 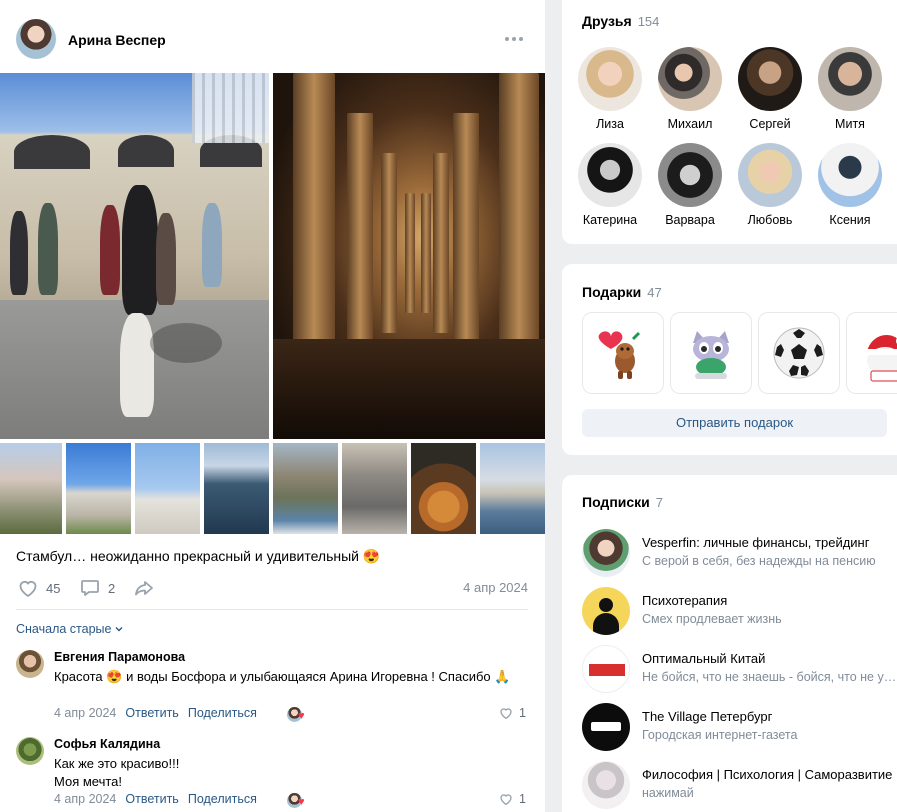 I want to click on subscription-item: Психотерапия Смех продлевает жизнь, so click(x=739, y=610).